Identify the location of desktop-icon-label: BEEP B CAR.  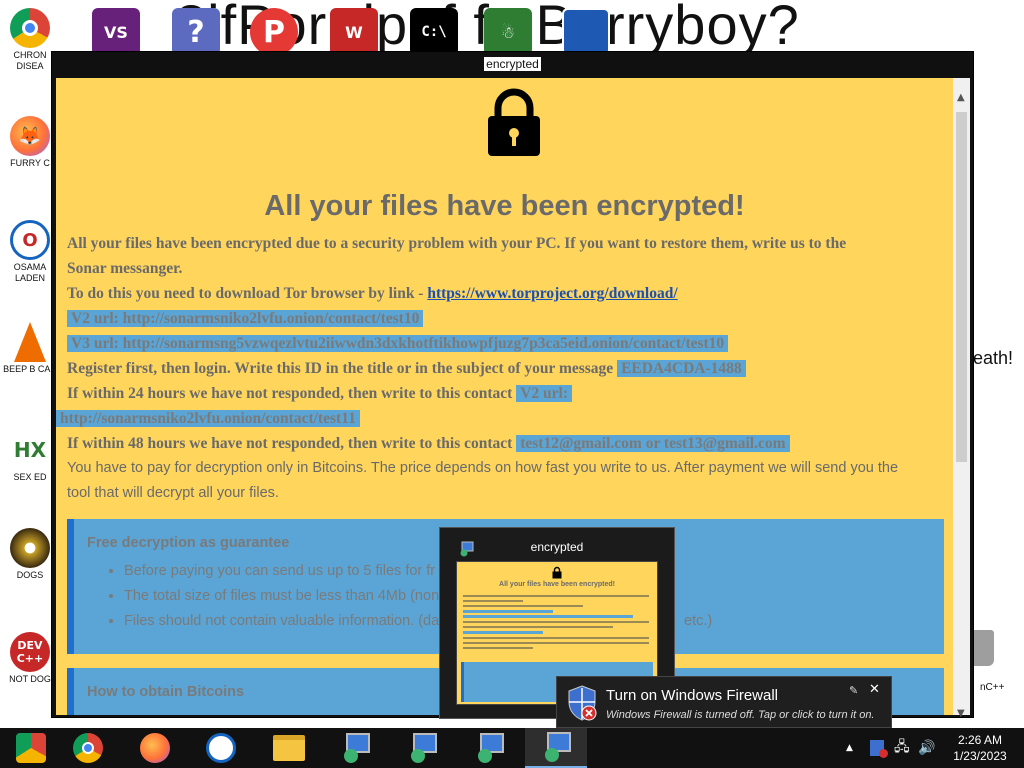
(30, 369).